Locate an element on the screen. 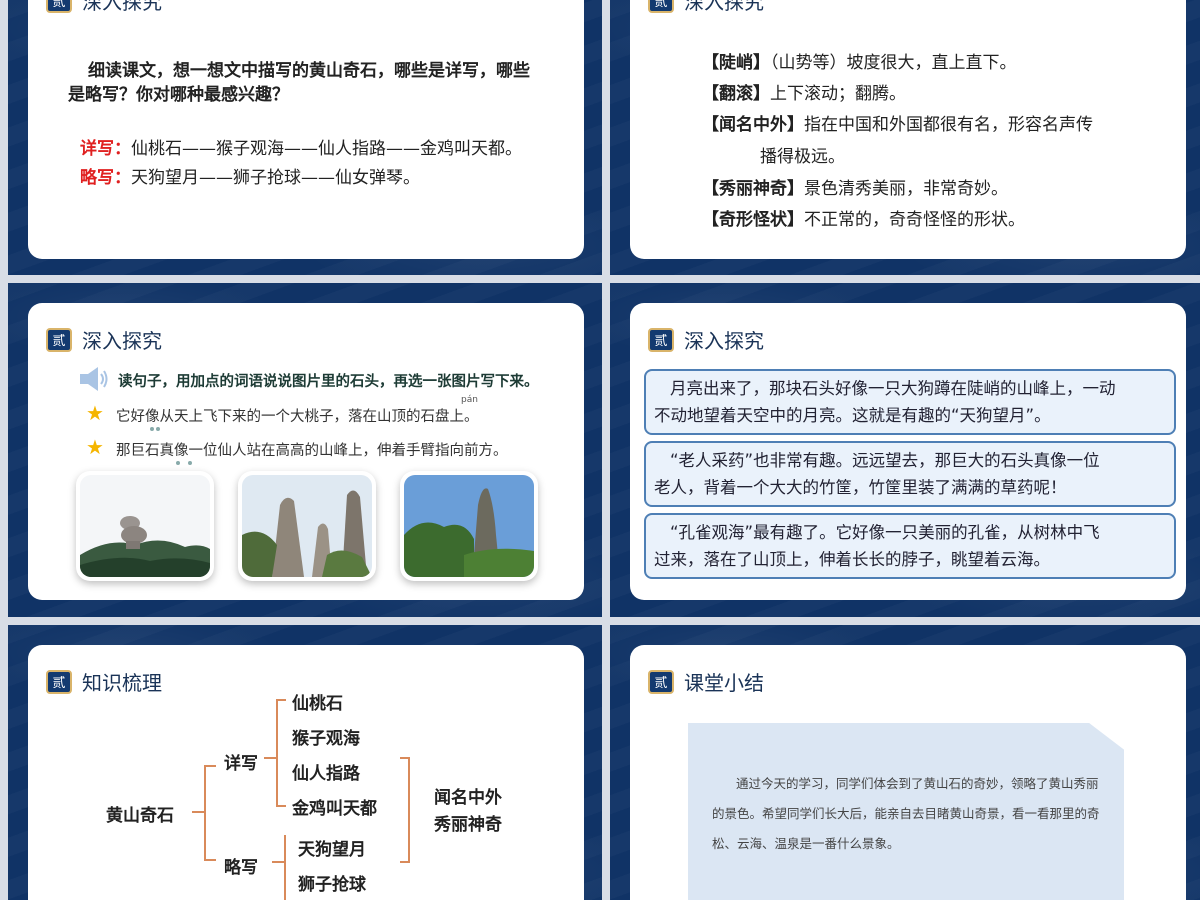  rock-photo-pointing is located at coordinates (469, 526).